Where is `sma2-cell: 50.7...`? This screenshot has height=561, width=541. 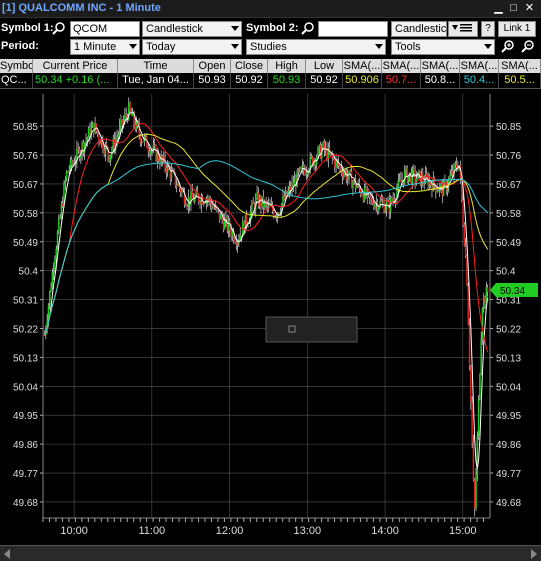 sma2-cell: 50.7... is located at coordinates (401, 80).